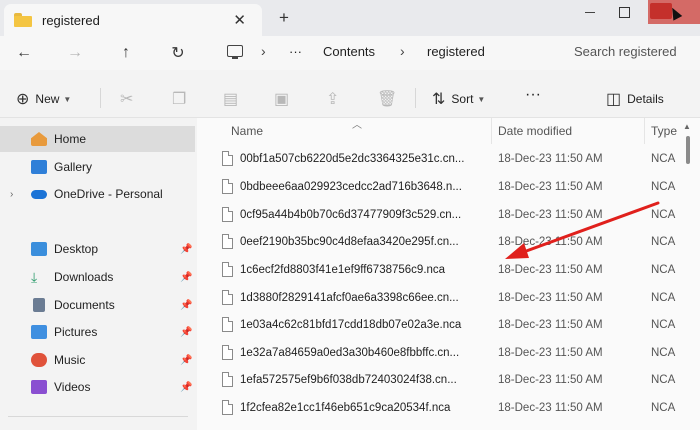 This screenshot has height=430, width=700. Describe the element at coordinates (11, 194) in the screenshot. I see `chevron-right-icon: ›` at that location.